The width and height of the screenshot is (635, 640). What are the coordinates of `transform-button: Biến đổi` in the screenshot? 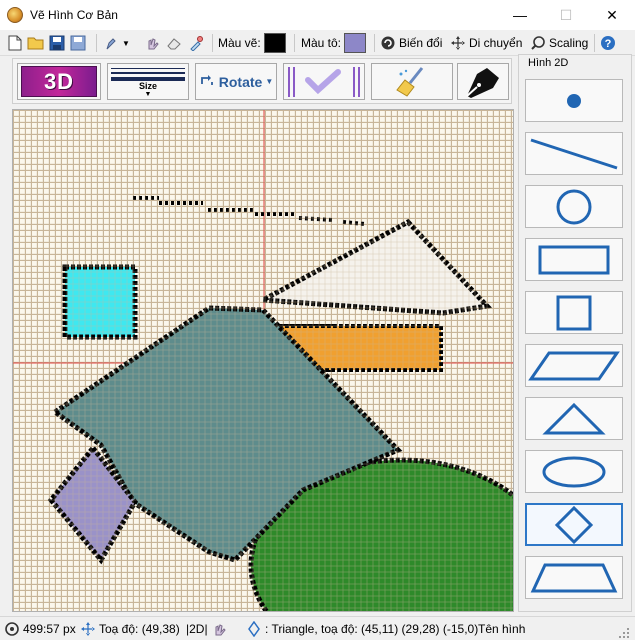 It's located at (410, 43).